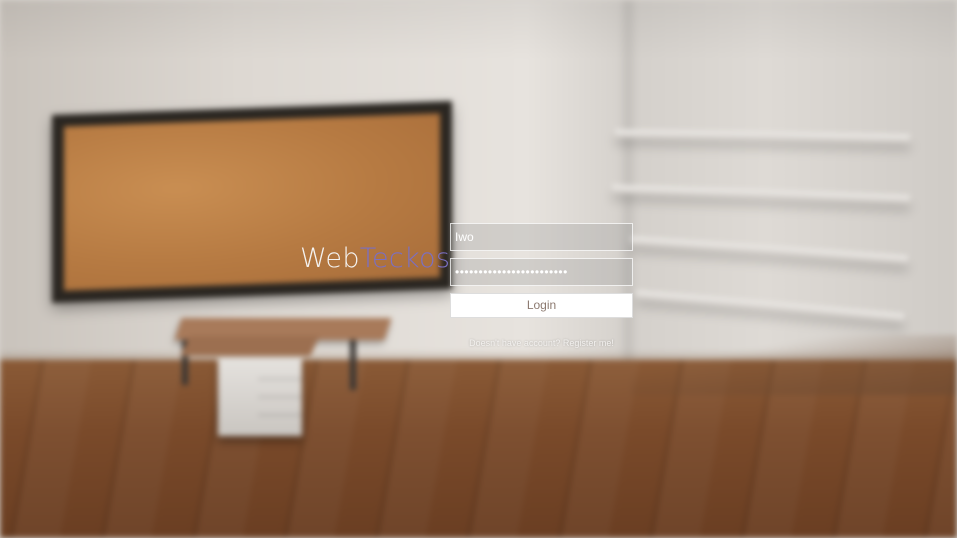 This screenshot has height=538, width=957. I want to click on username-input, so click(541, 237).